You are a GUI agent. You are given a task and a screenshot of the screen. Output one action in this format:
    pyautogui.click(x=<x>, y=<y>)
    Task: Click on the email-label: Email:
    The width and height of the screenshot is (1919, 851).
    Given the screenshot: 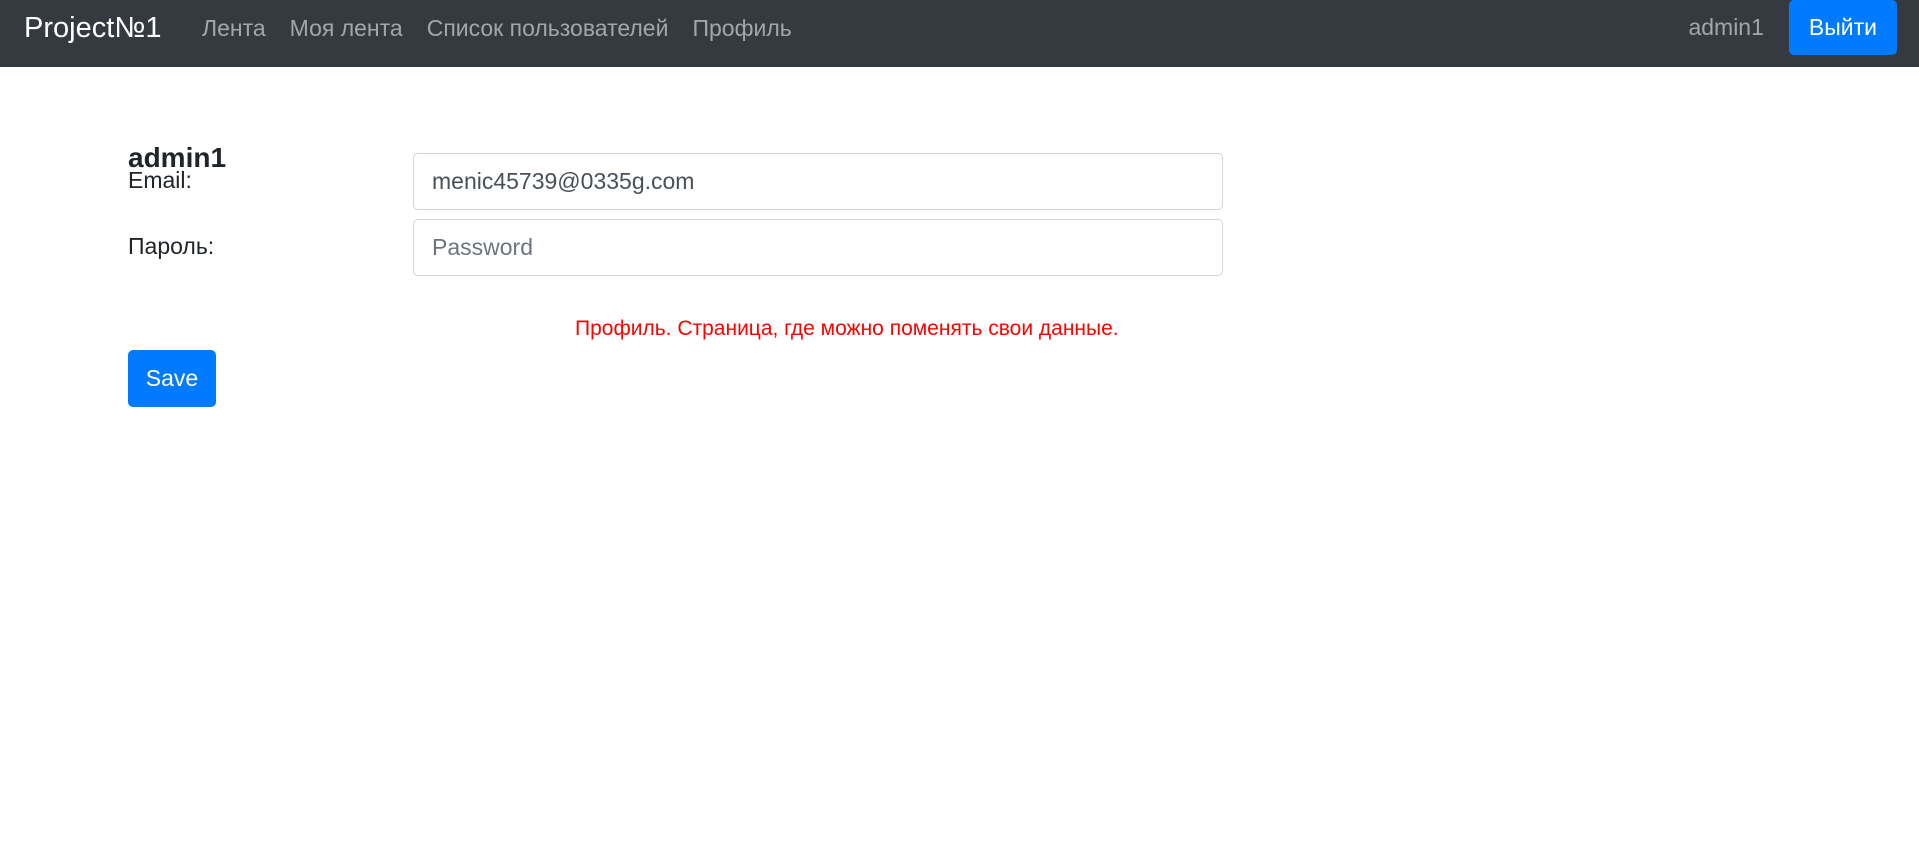 What is the action you would take?
    pyautogui.click(x=160, y=180)
    